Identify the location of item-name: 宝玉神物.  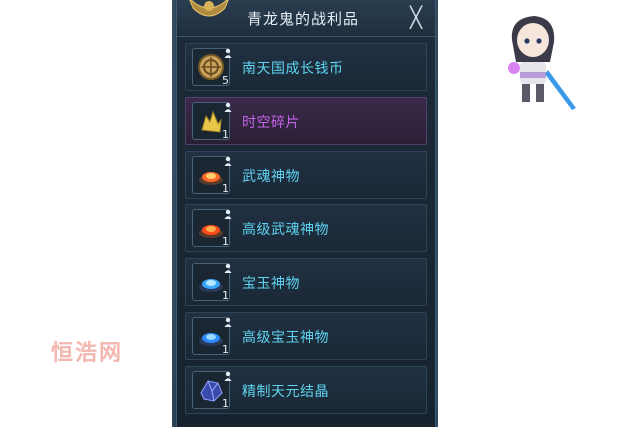
(271, 284).